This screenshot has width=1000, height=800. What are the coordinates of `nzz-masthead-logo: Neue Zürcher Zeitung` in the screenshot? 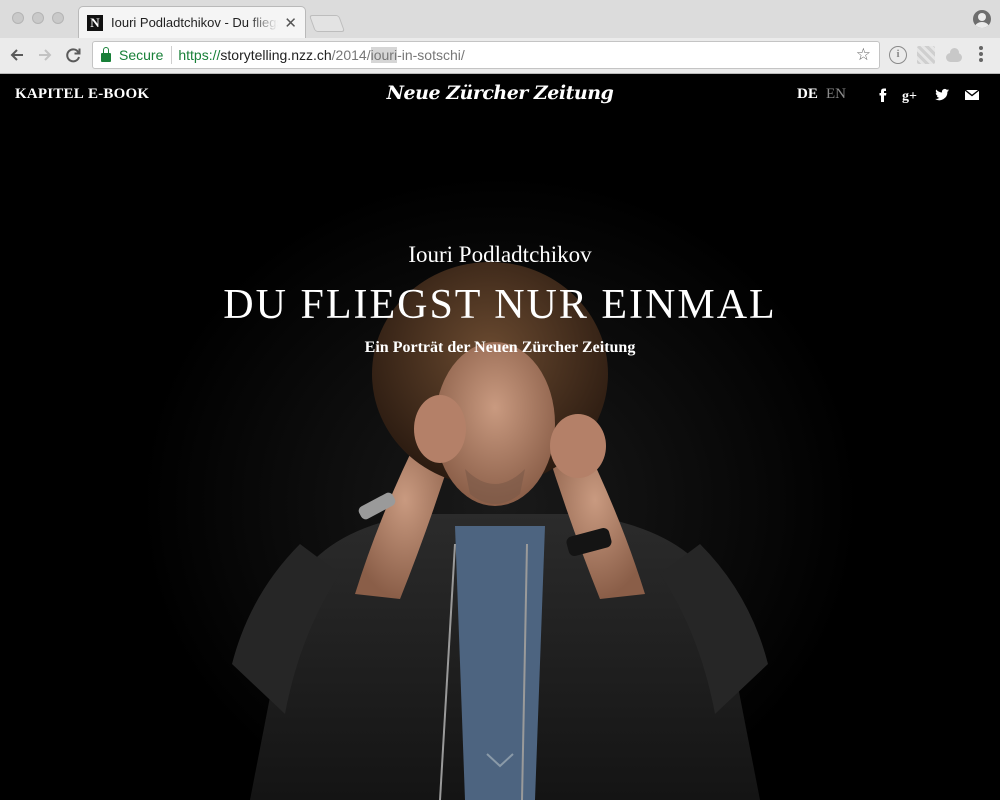 It's located at (500, 93).